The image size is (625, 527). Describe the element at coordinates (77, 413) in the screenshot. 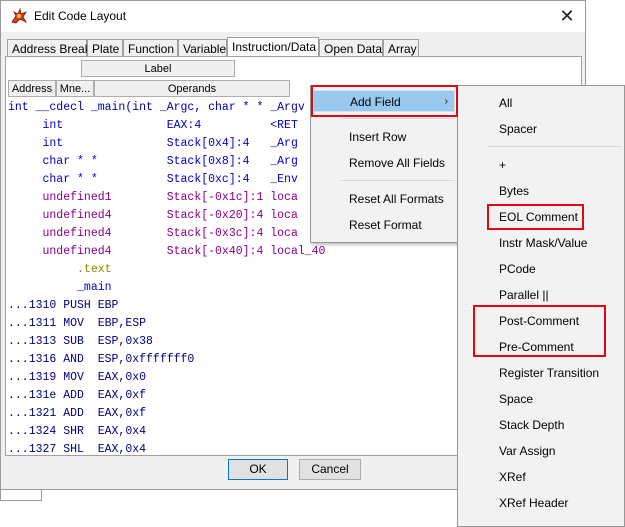

I see `listing-line: ...1321 ADD EAX,0xf` at that location.